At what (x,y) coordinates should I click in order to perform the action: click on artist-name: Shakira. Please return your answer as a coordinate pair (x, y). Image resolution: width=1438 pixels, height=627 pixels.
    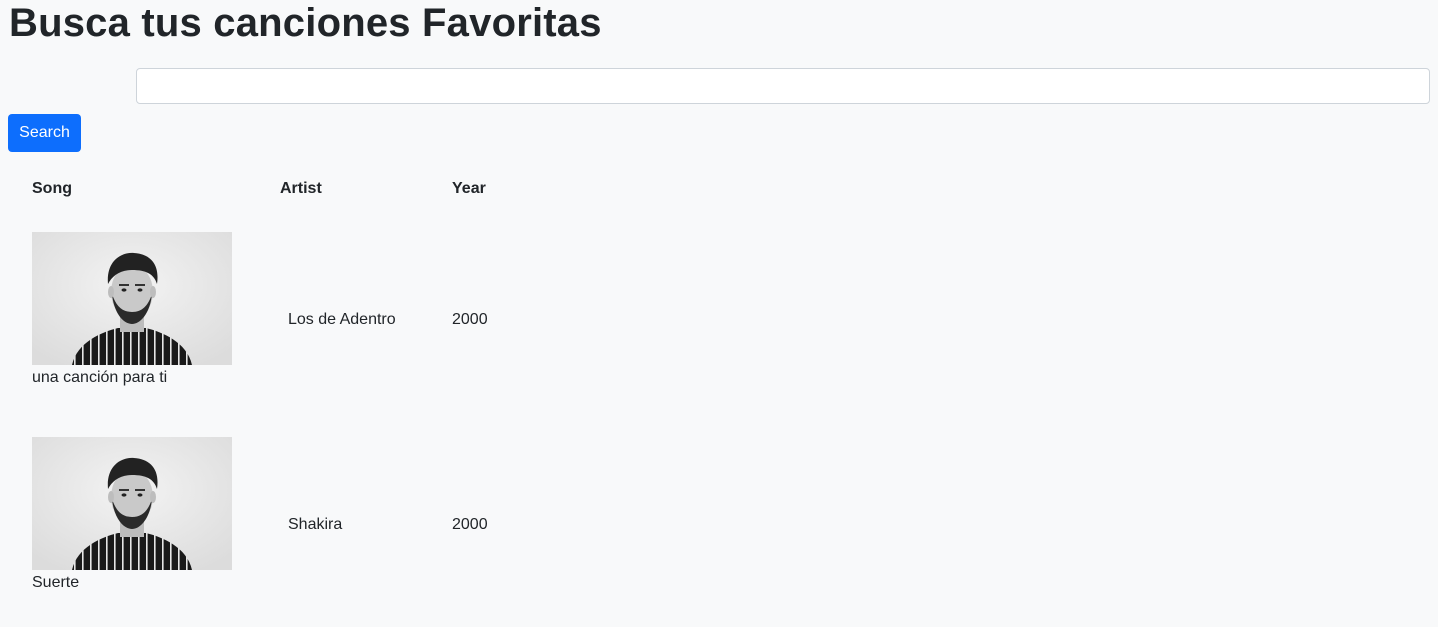
    Looking at the image, I should click on (315, 524).